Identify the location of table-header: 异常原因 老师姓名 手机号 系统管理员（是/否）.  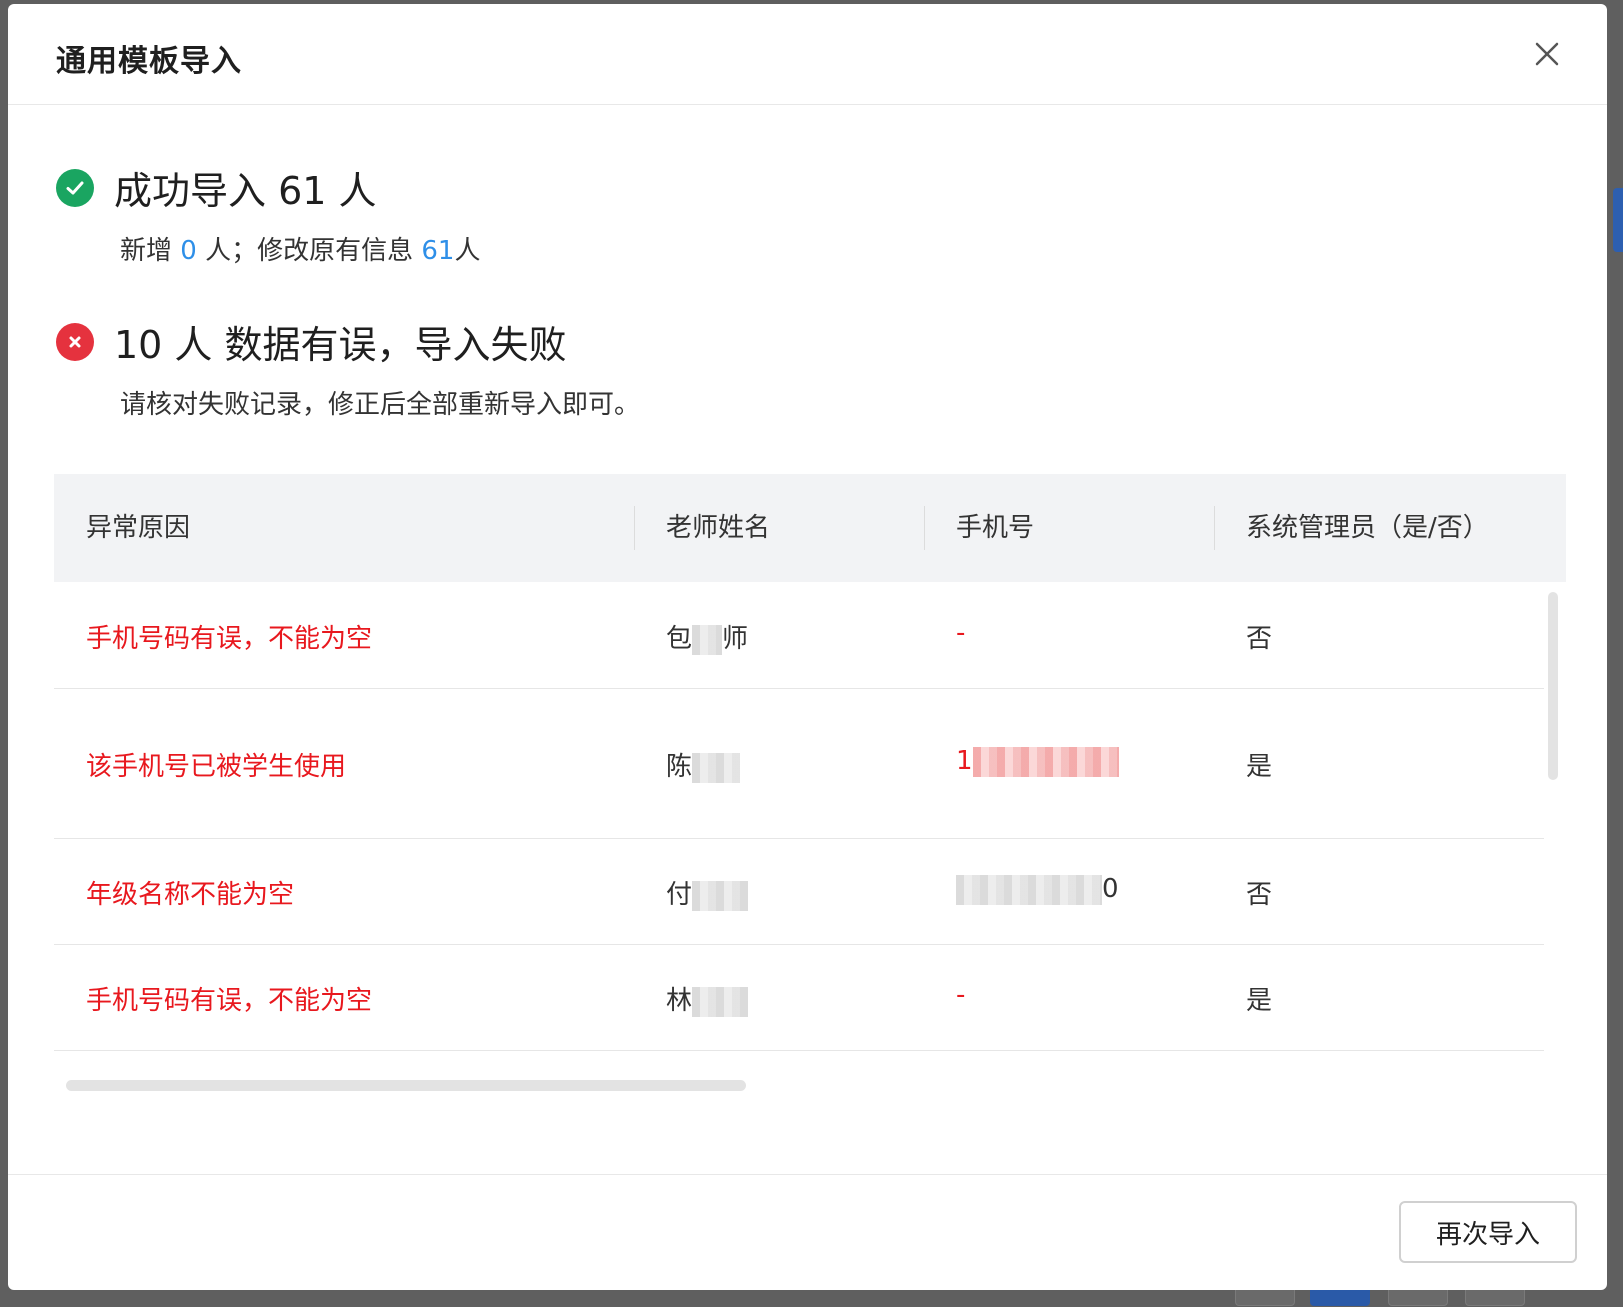
(810, 528).